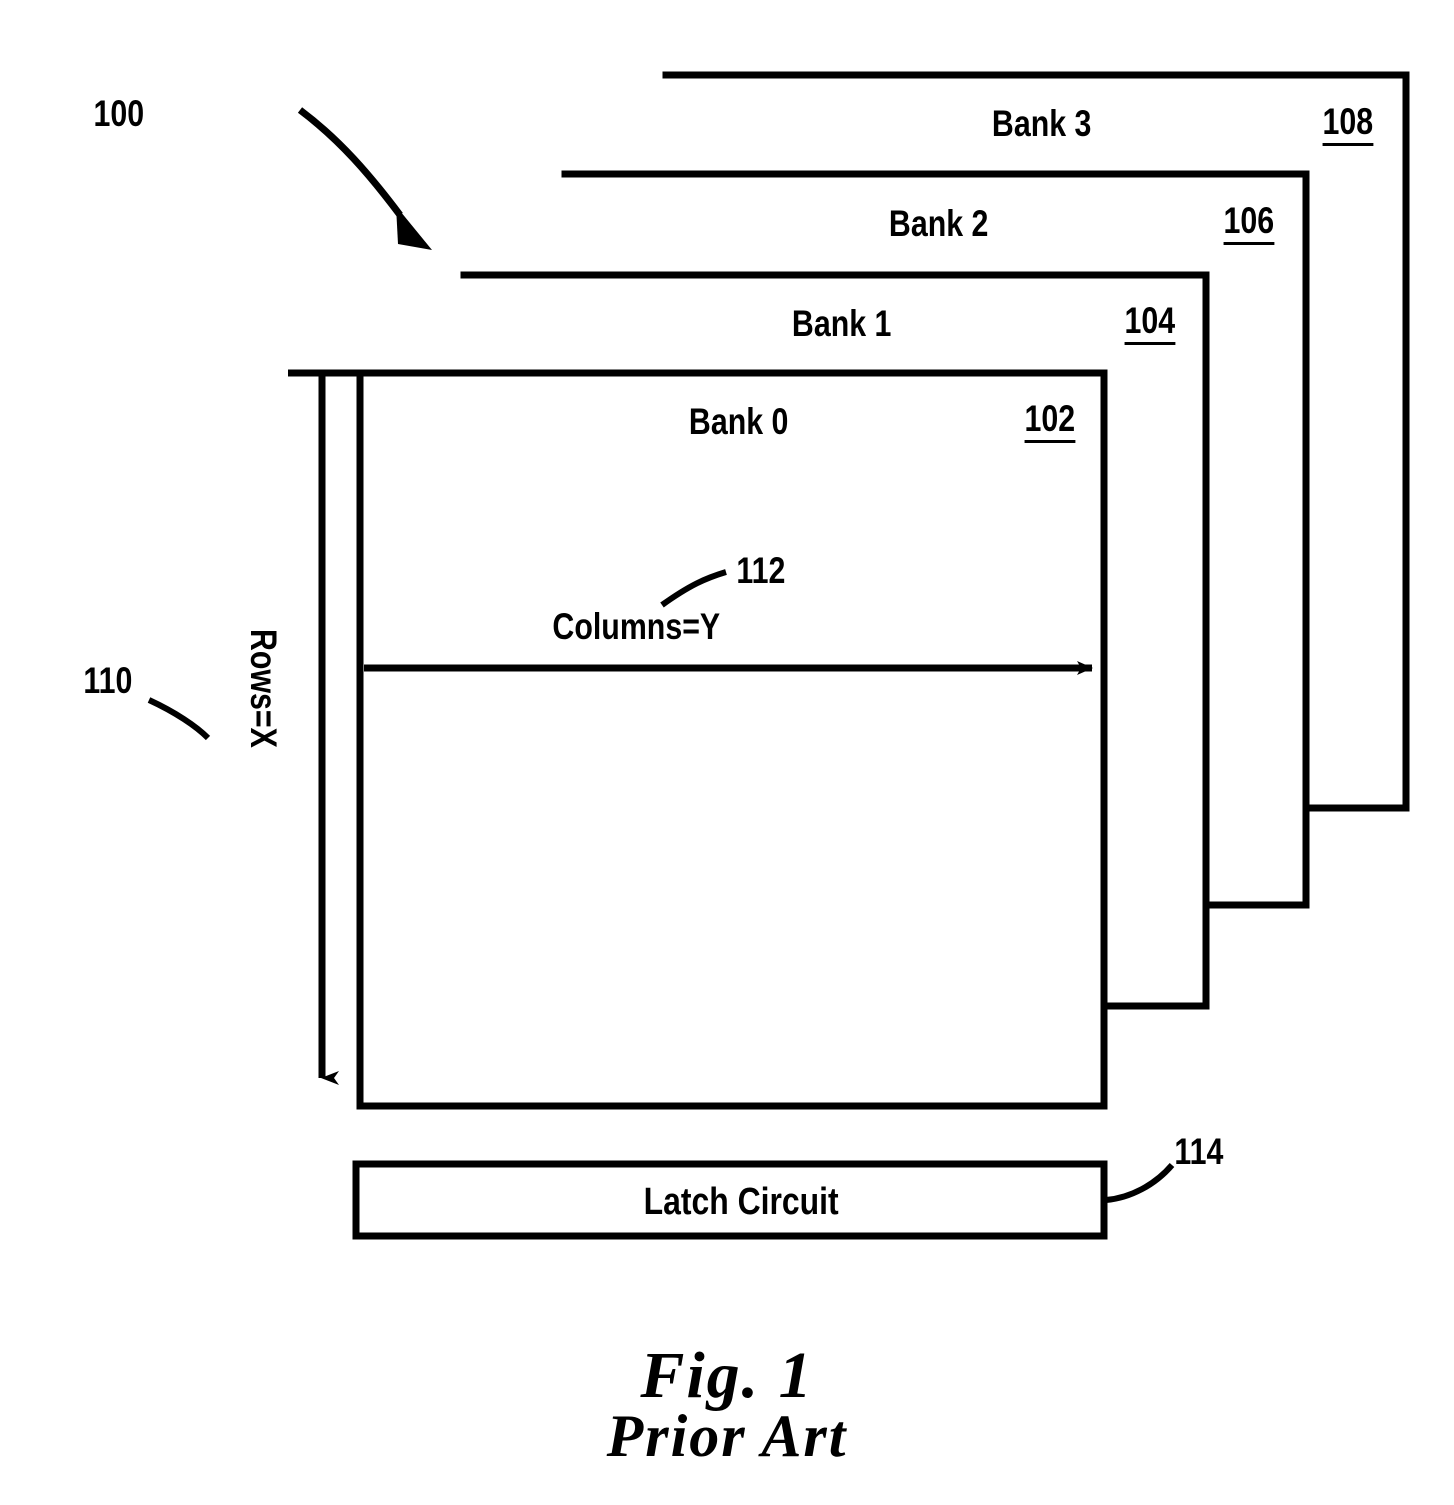 This screenshot has width=1454, height=1505. Describe the element at coordinates (350, 162) in the screenshot. I see `assembly-leader-line` at that location.